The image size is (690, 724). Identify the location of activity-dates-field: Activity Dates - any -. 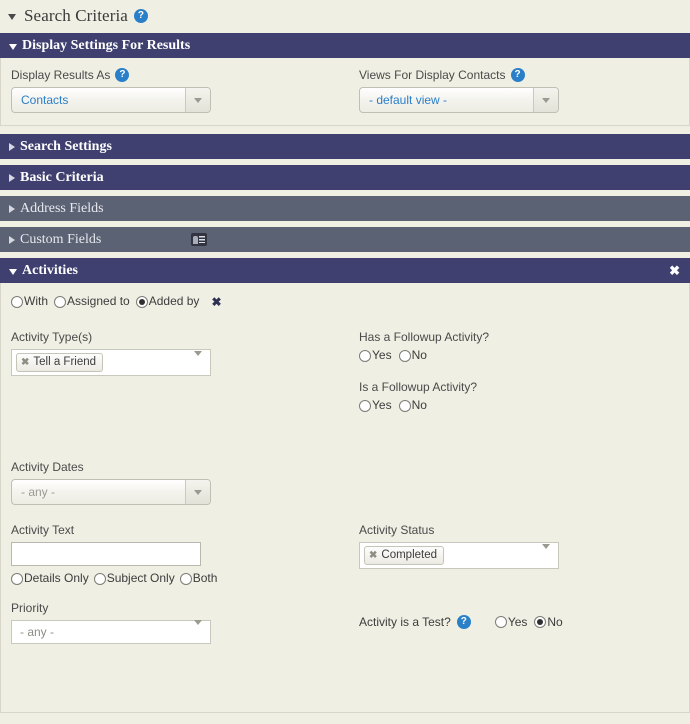
(185, 482).